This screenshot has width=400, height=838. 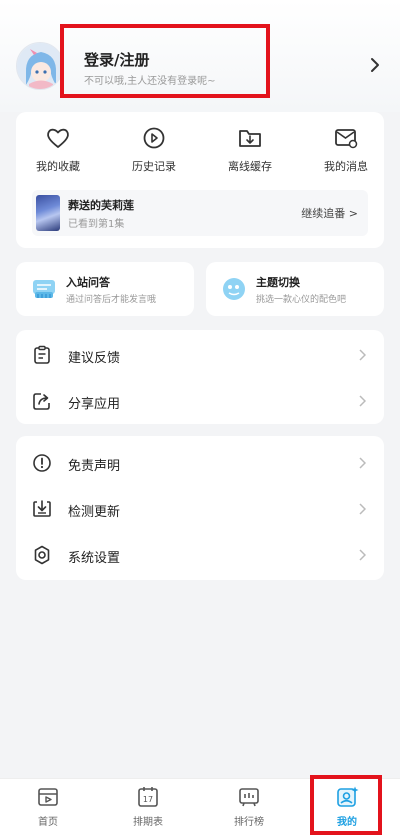 I want to click on feedback-icon, so click(x=42, y=354).